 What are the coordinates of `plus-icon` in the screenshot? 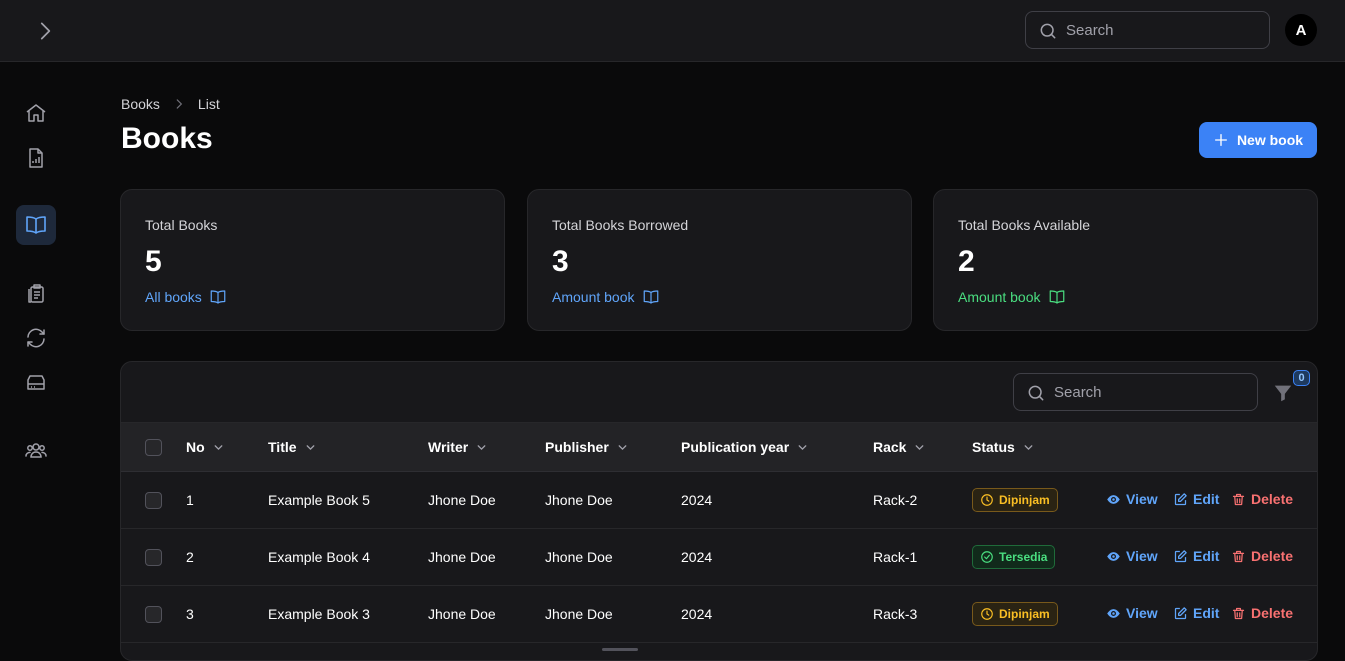 It's located at (1220, 140).